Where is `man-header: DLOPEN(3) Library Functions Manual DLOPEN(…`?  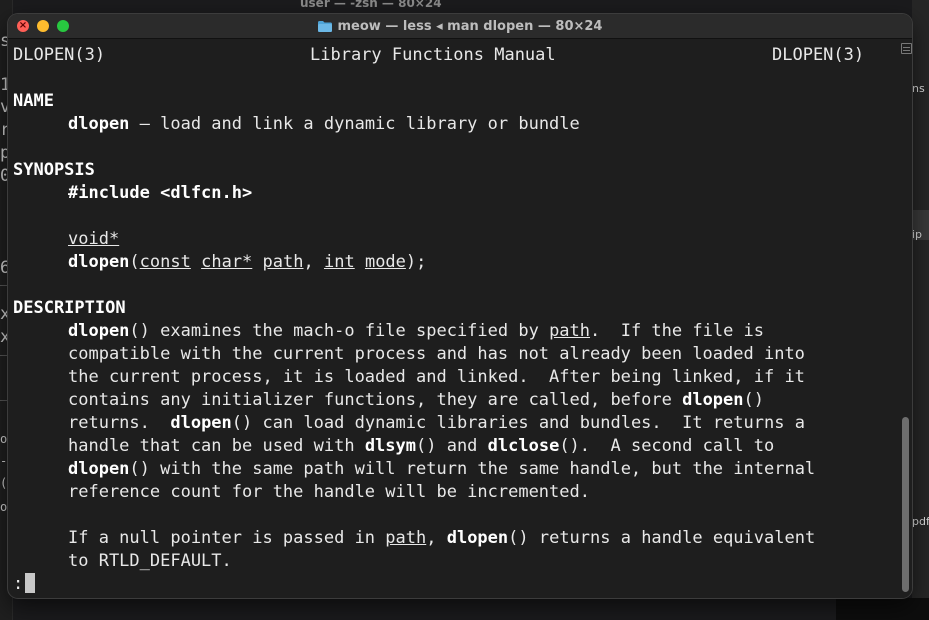
man-header: DLOPEN(3) Library Functions Manual DLOPEN(… is located at coordinates (453, 55).